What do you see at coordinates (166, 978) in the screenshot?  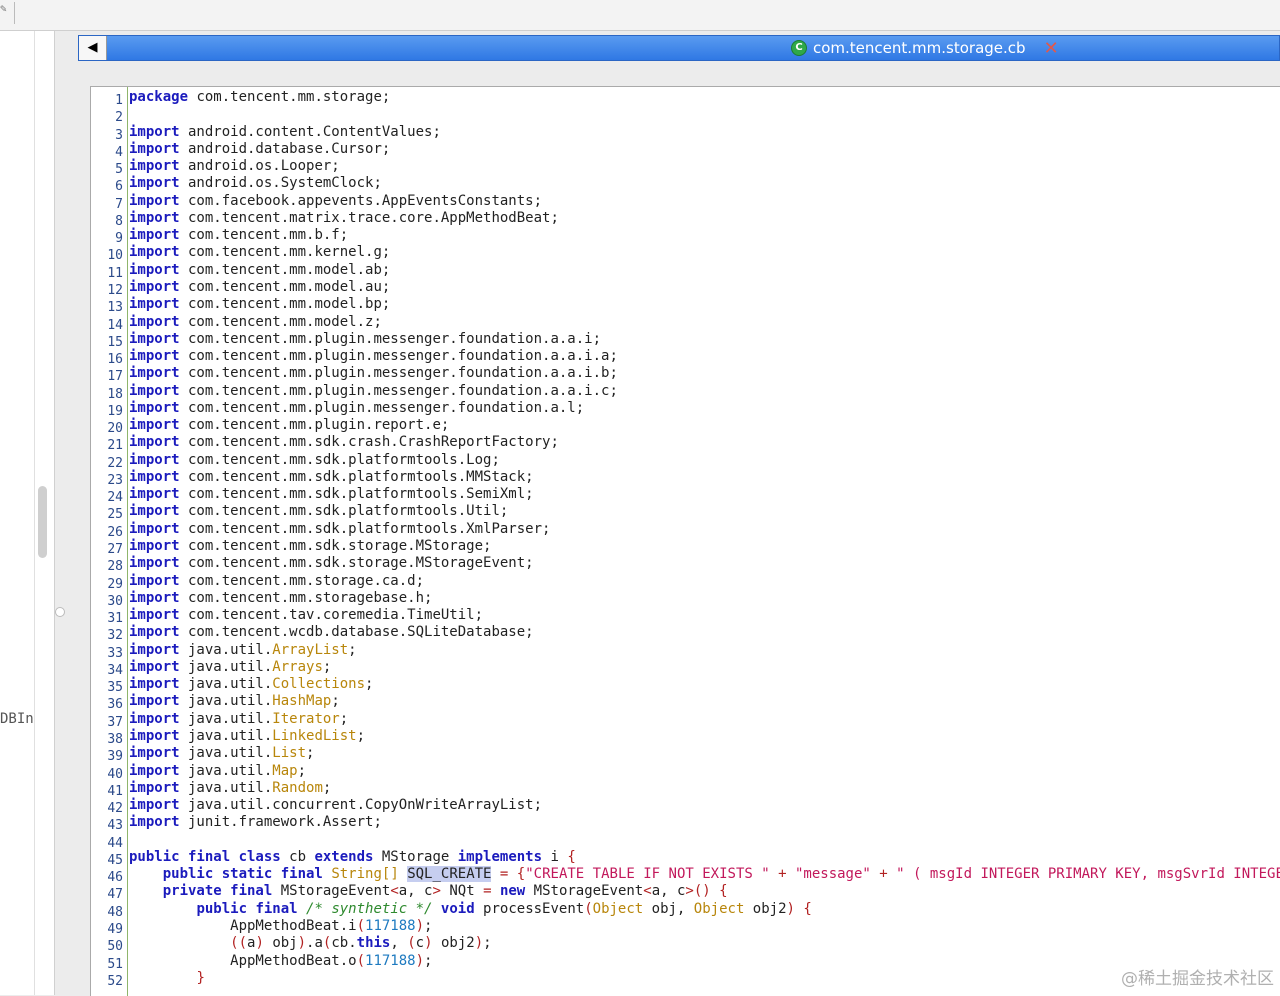 I see `code-line: }` at bounding box center [166, 978].